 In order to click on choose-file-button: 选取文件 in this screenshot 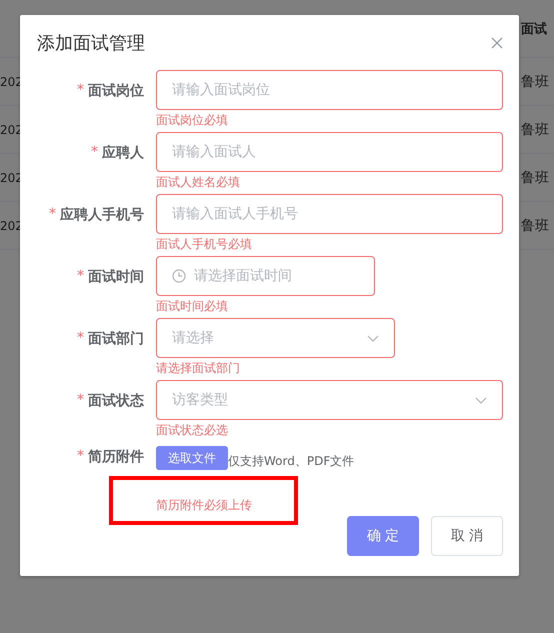, I will do `click(192, 458)`.